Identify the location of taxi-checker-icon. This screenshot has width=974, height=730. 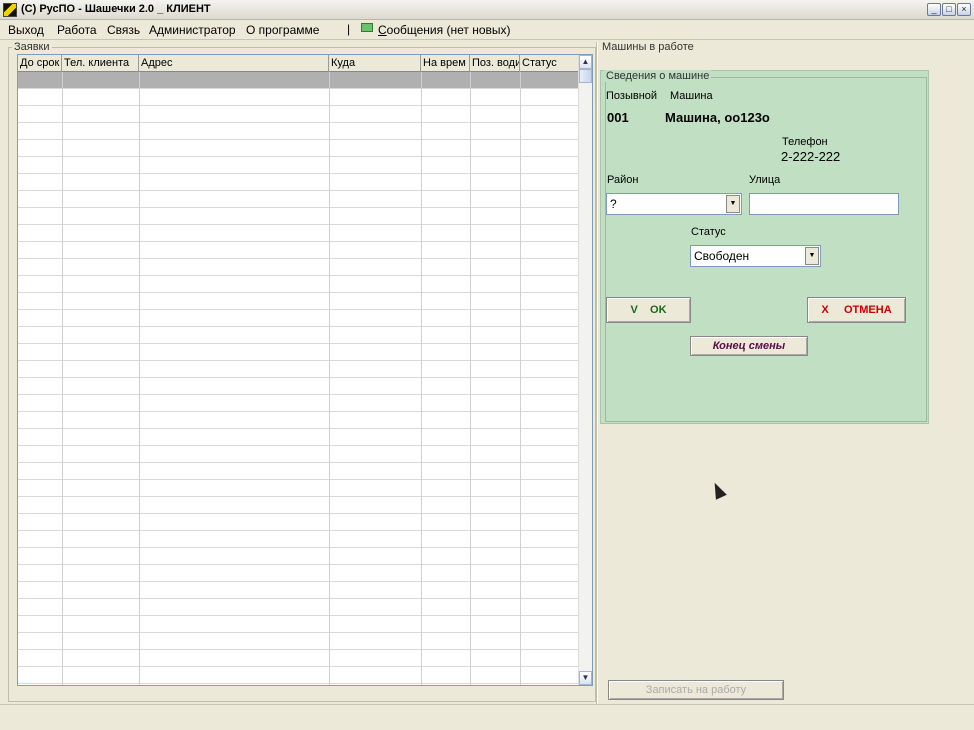
(10, 10).